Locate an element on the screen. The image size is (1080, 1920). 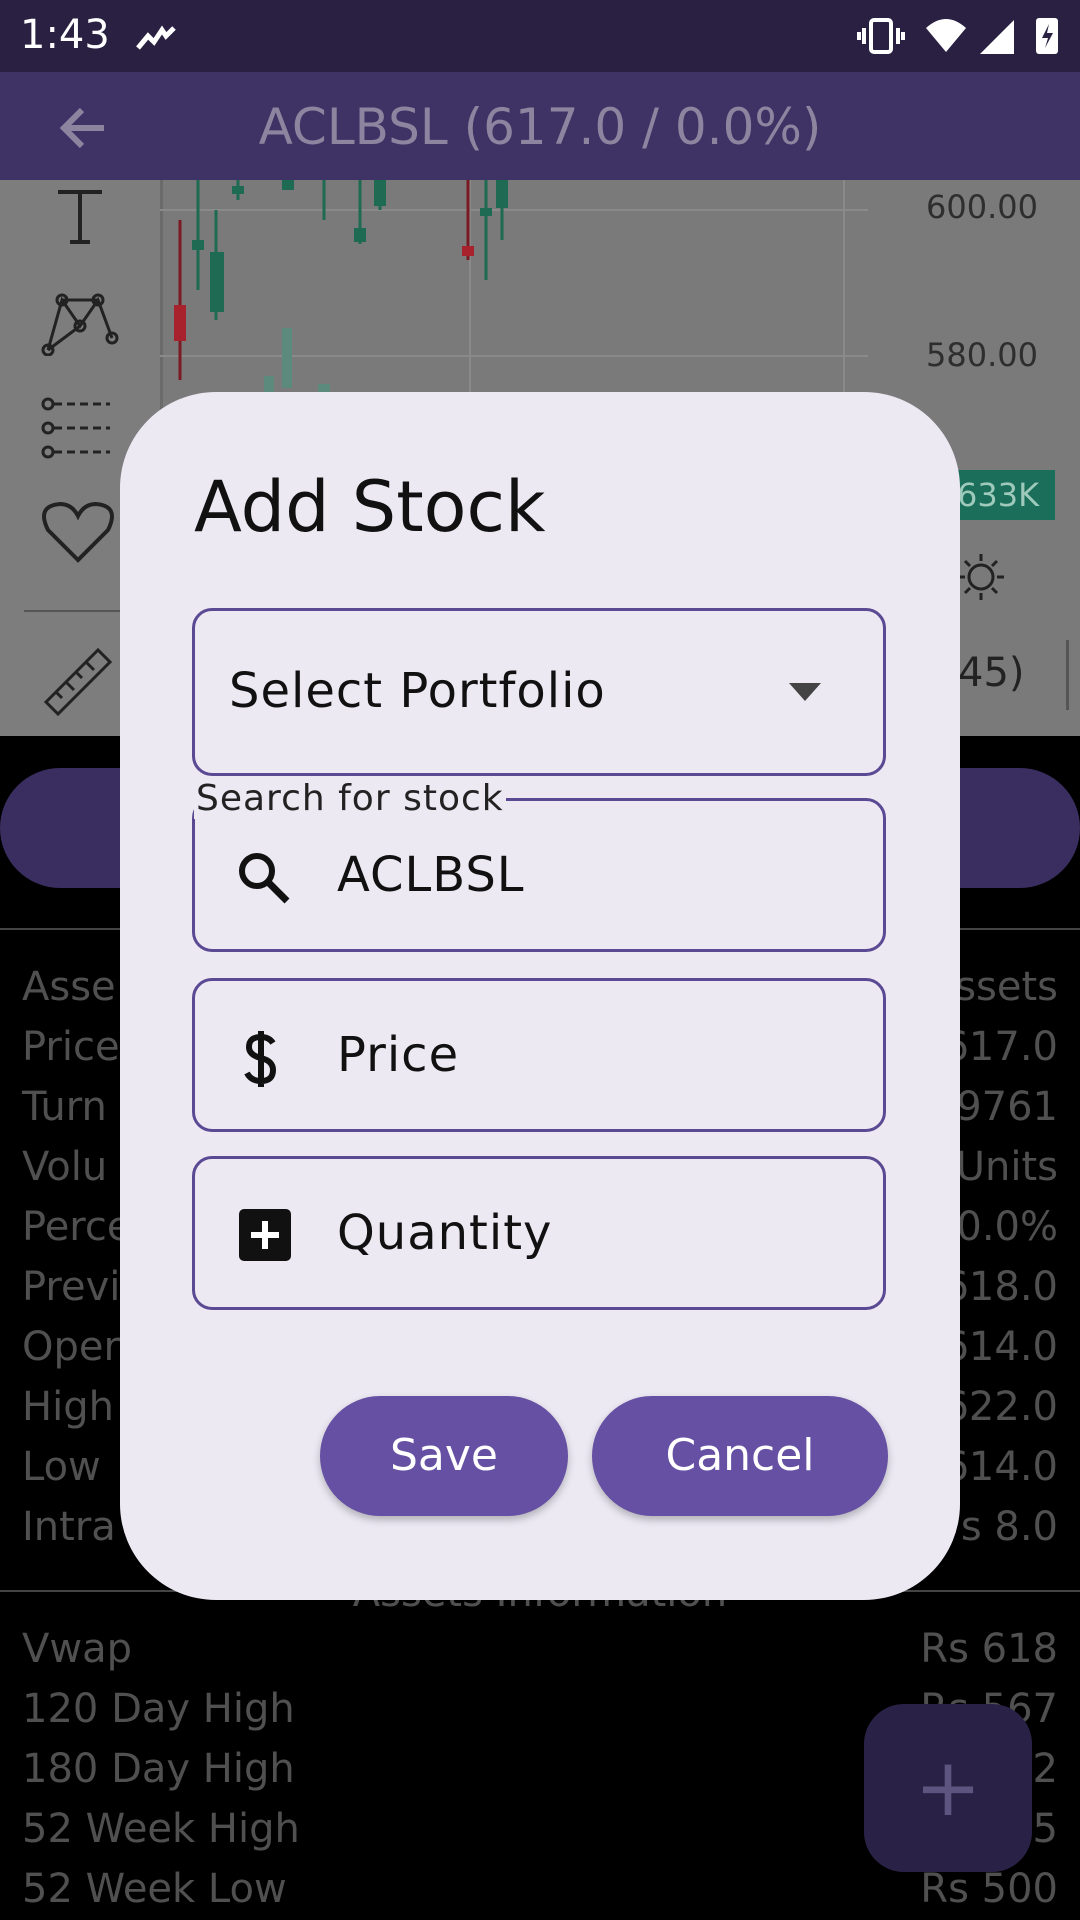
favorite-heart-icon is located at coordinates (78, 531).